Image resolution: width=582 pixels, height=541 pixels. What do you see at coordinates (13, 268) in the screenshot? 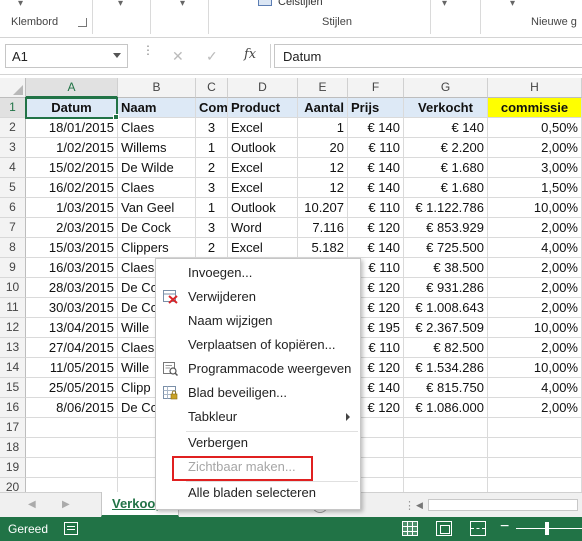
I see `row-header: 9` at bounding box center [13, 268].